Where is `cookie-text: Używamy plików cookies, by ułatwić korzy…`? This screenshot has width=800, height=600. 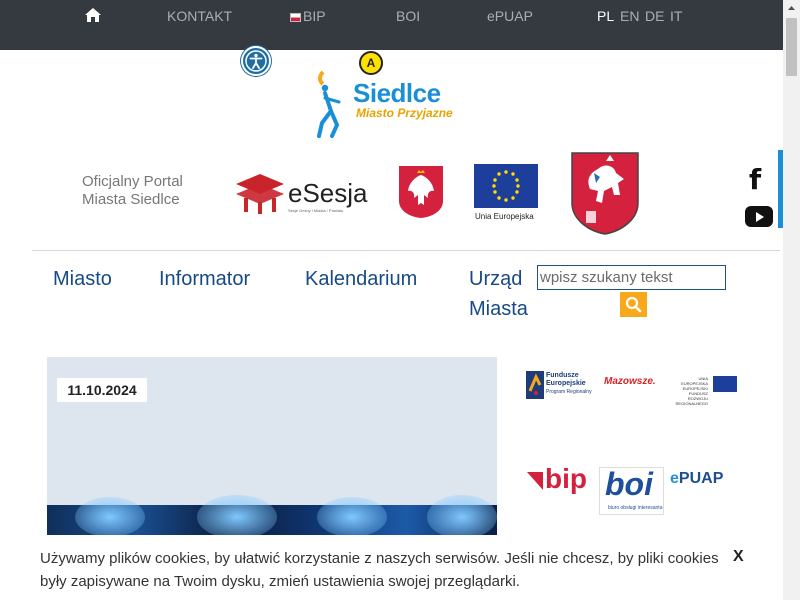
cookie-text: Używamy plików cookies, by ułatwić korzy… is located at coordinates (379, 570).